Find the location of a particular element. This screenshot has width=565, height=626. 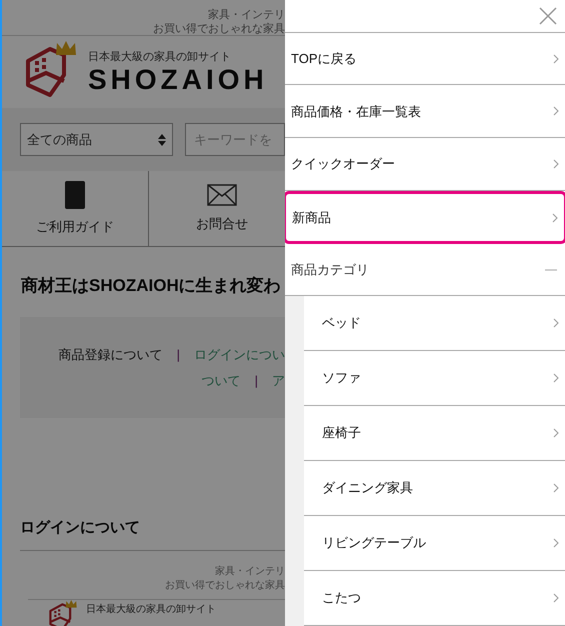

category-item: 座椅子 is located at coordinates (434, 433).